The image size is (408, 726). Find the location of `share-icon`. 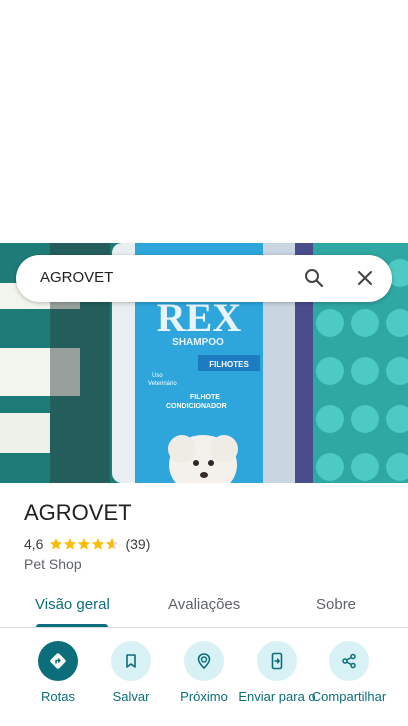

share-icon is located at coordinates (349, 661).